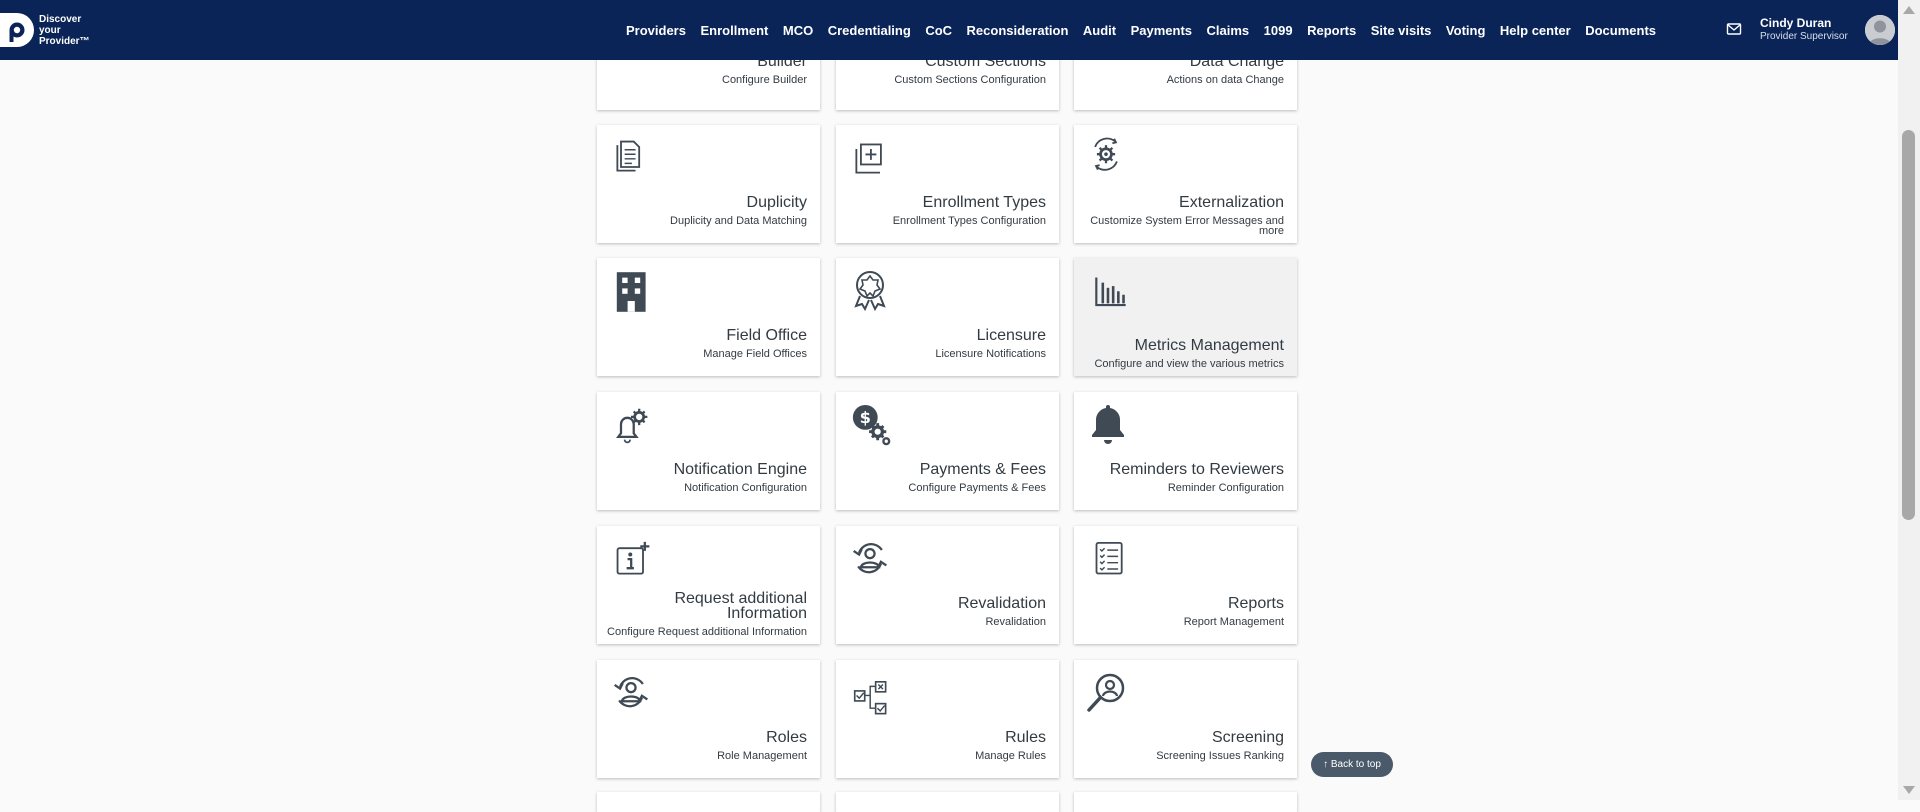  What do you see at coordinates (734, 30) in the screenshot?
I see `nav-item-enrollment: Enrollment` at bounding box center [734, 30].